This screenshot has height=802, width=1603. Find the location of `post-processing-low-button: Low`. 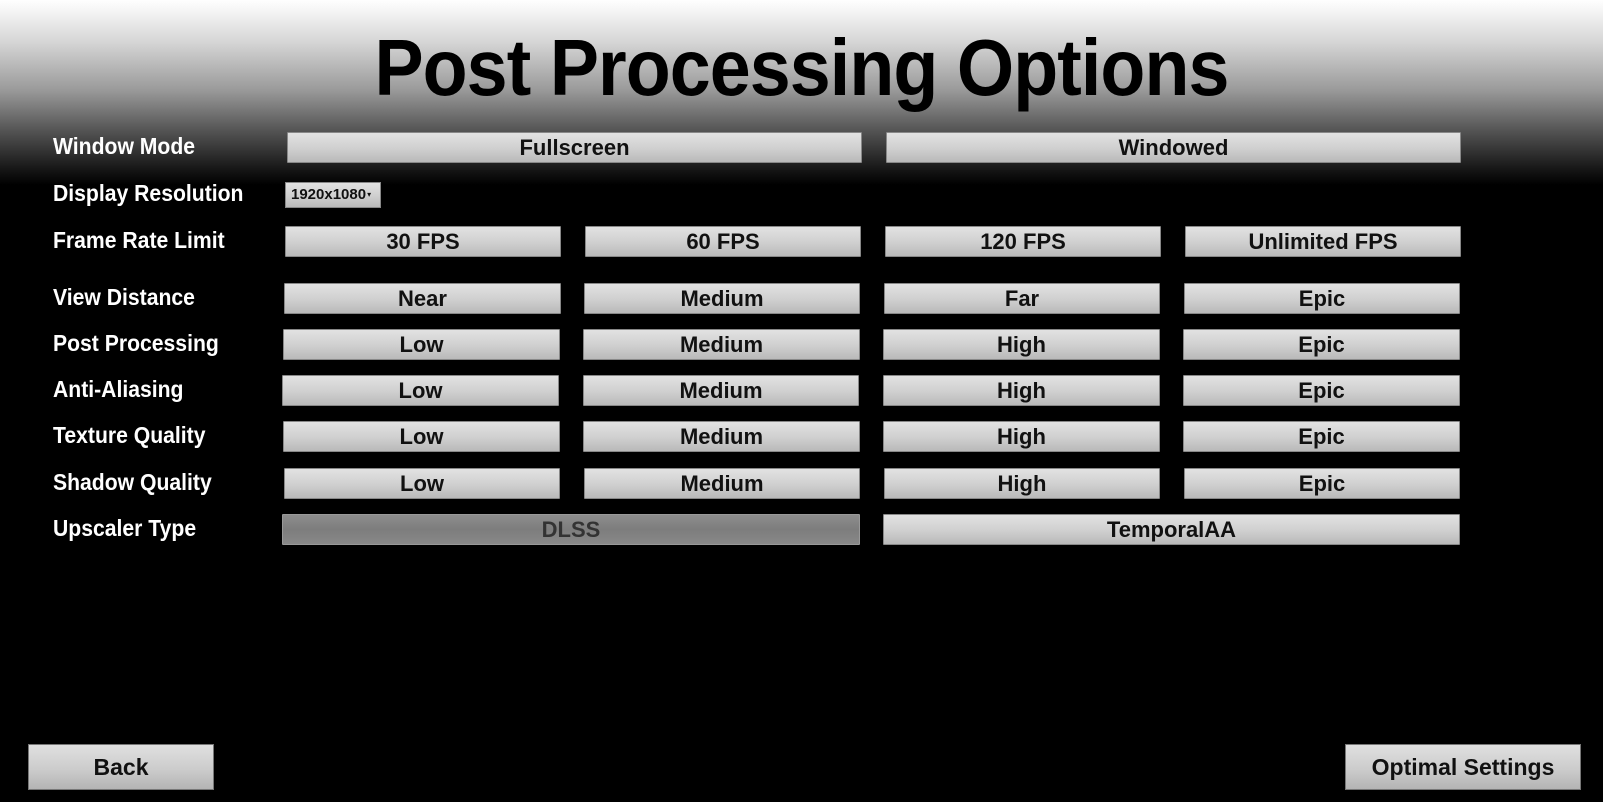

post-processing-low-button: Low is located at coordinates (421, 344).